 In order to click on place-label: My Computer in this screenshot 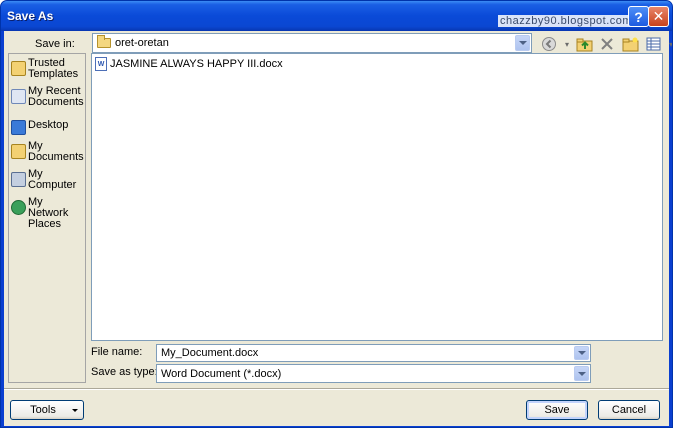, I will do `click(52, 179)`.